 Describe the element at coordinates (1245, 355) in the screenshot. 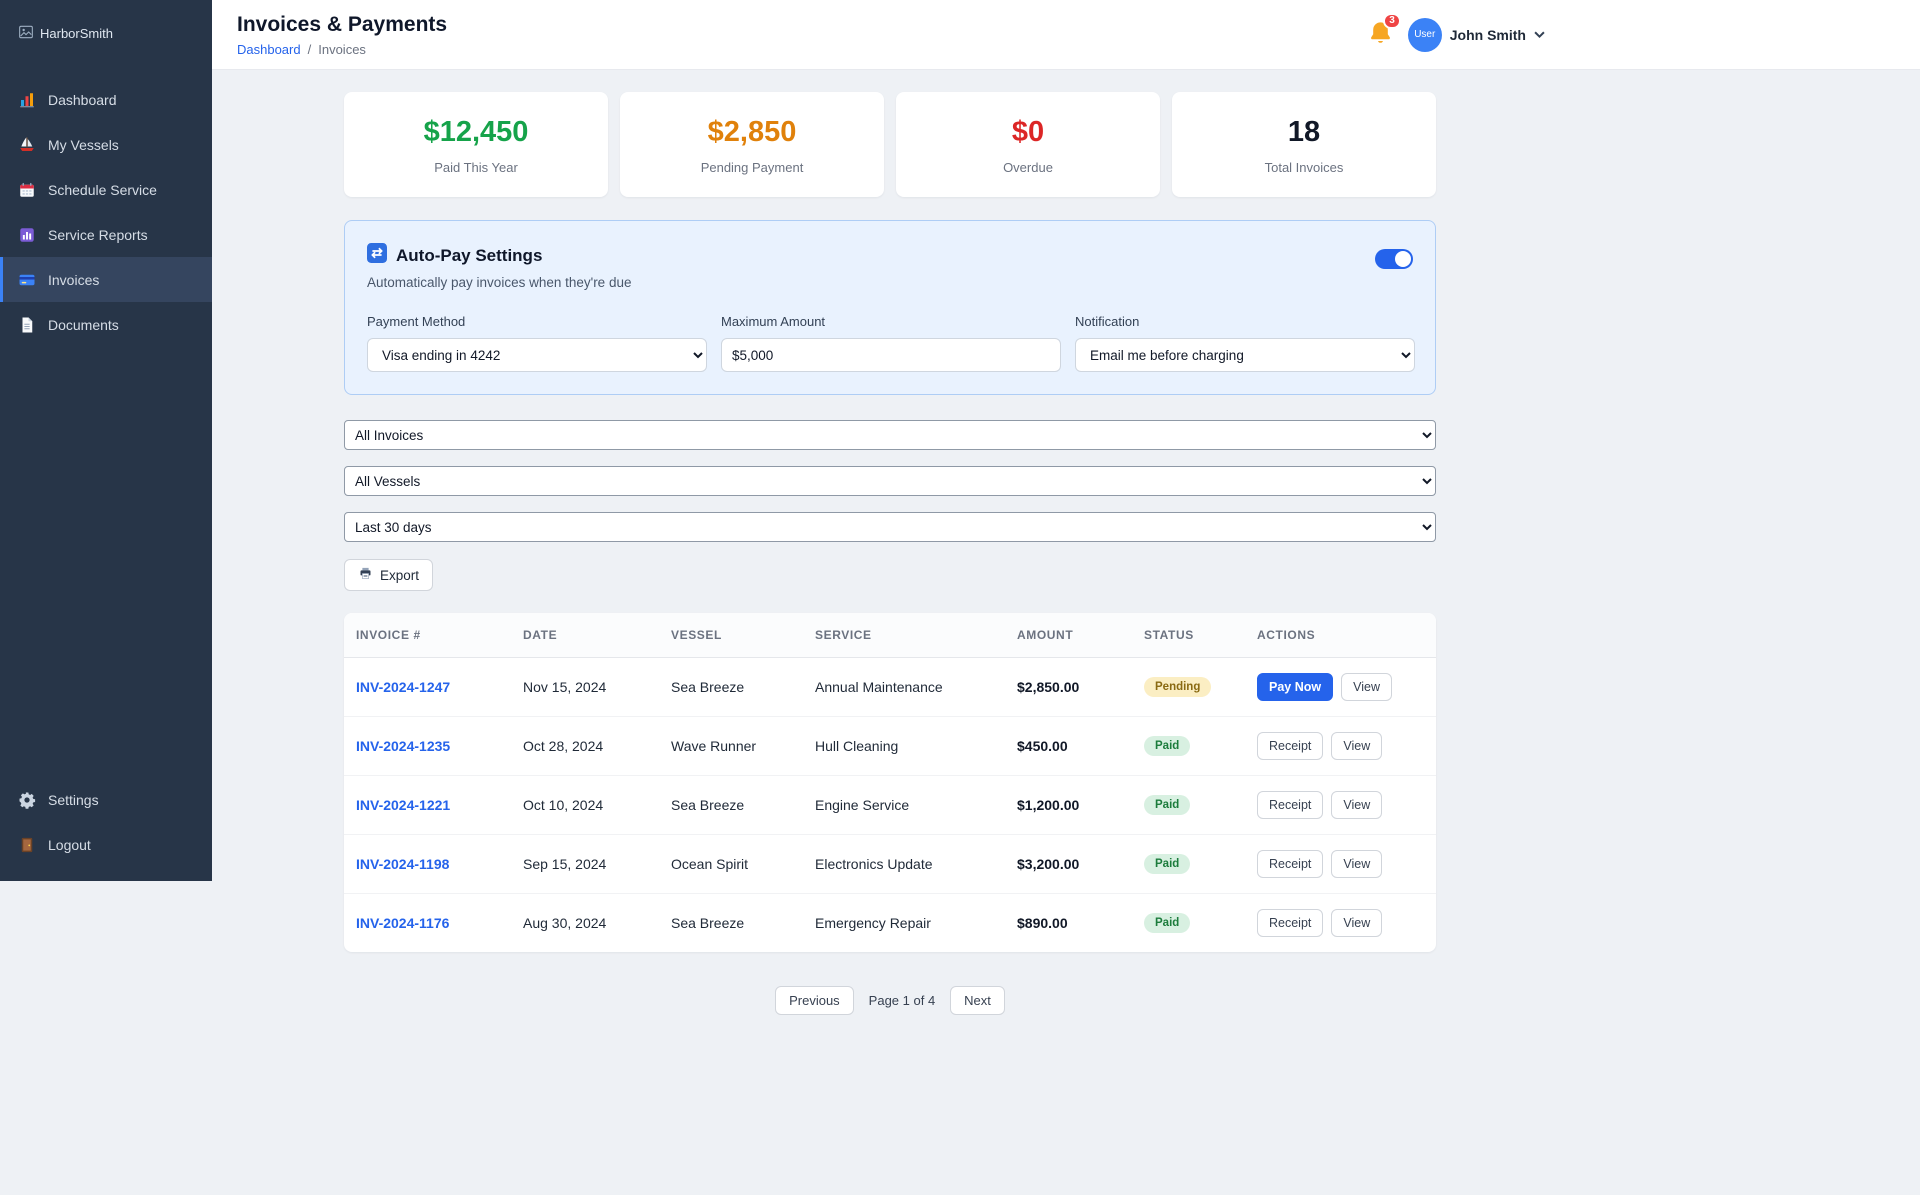

I see `notification-select: Email me before charging` at that location.